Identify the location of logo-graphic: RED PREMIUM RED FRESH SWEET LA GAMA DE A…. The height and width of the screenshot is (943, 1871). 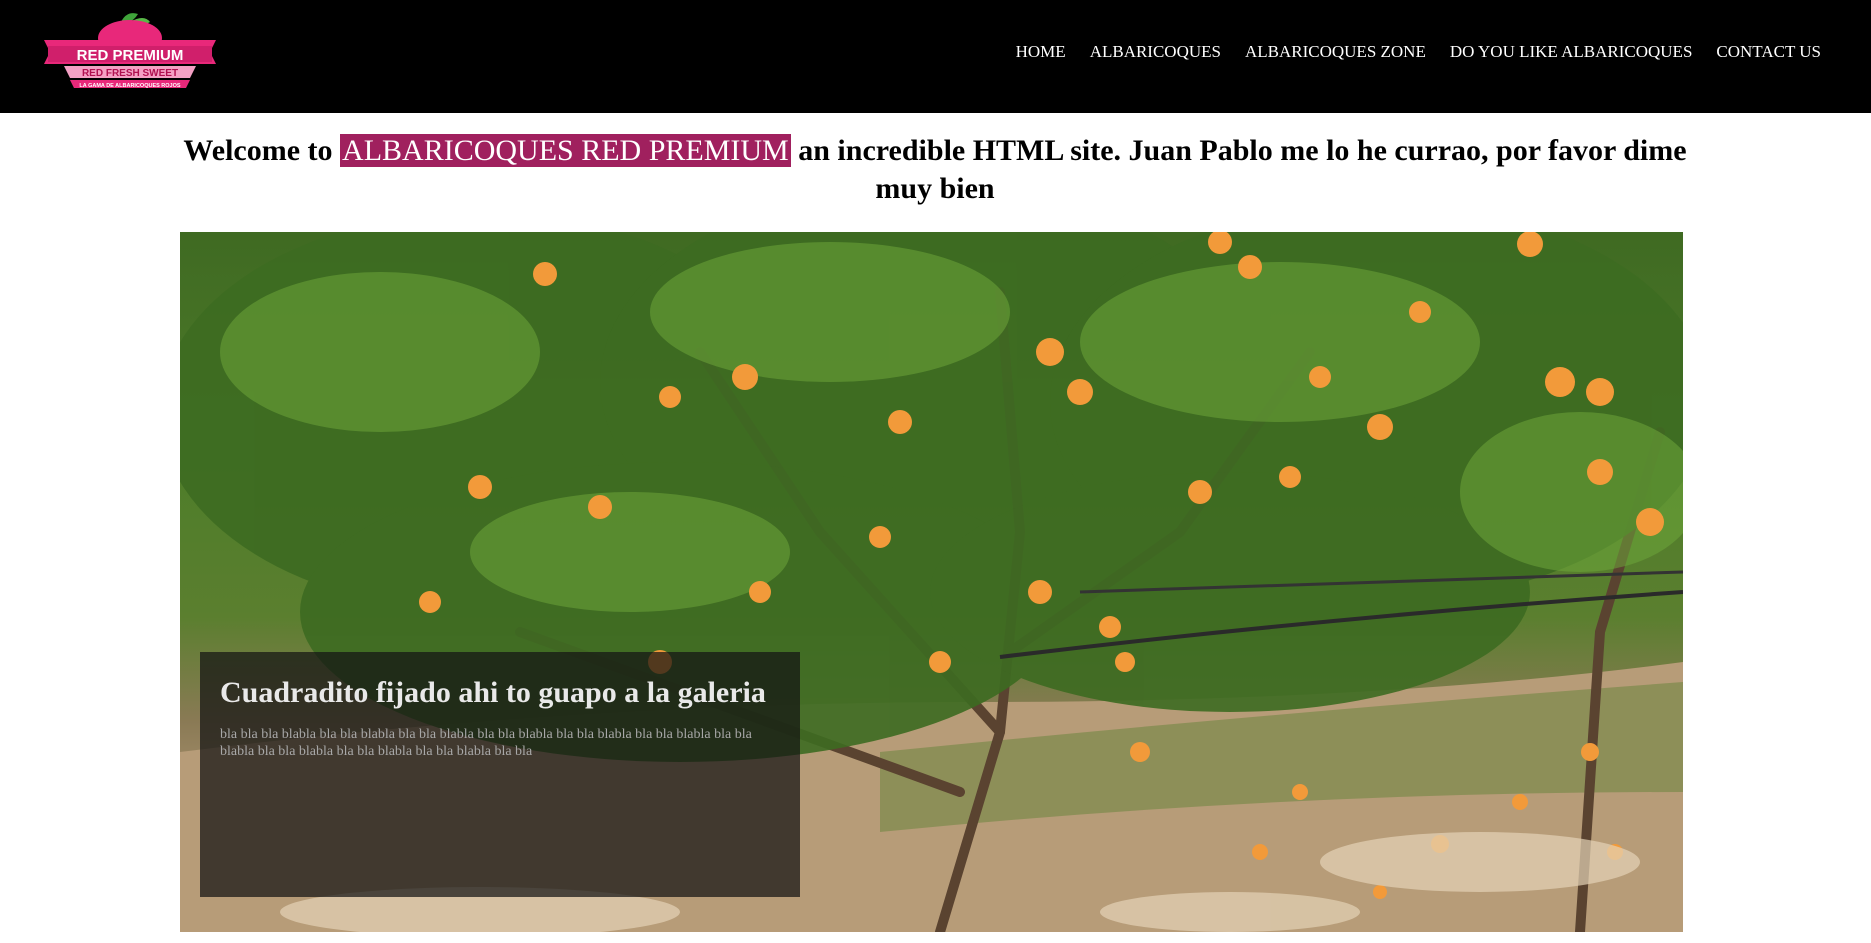
(130, 51).